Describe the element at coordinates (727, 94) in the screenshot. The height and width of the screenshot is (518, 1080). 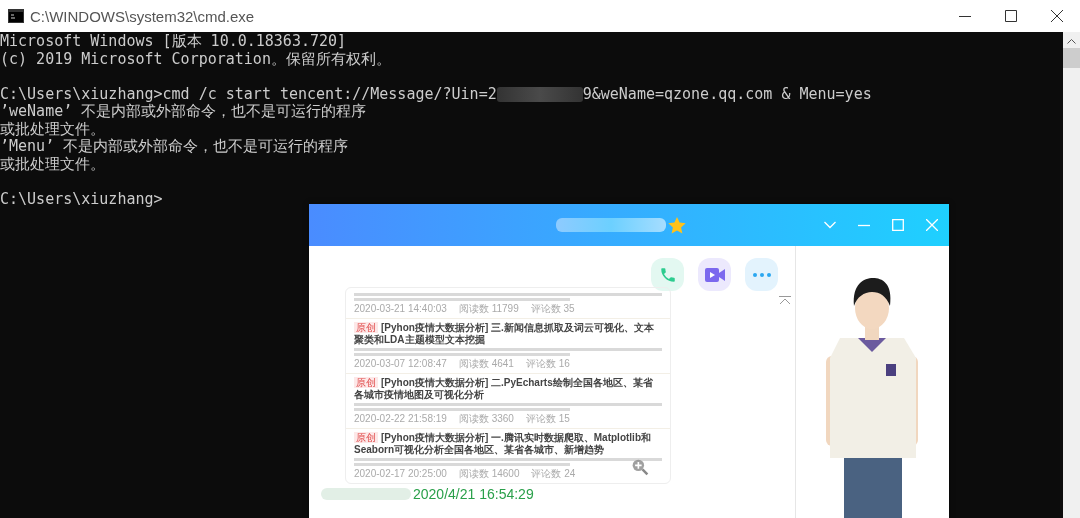
I see `console-line: 9&weName=qzone.qq.com & Menu=yes` at that location.